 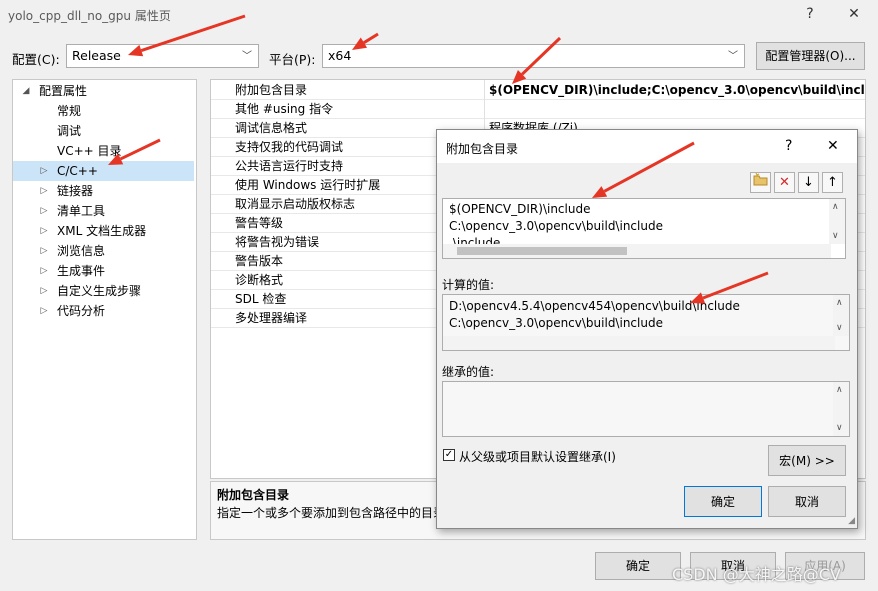 I want to click on help-button: ?, so click(x=810, y=14).